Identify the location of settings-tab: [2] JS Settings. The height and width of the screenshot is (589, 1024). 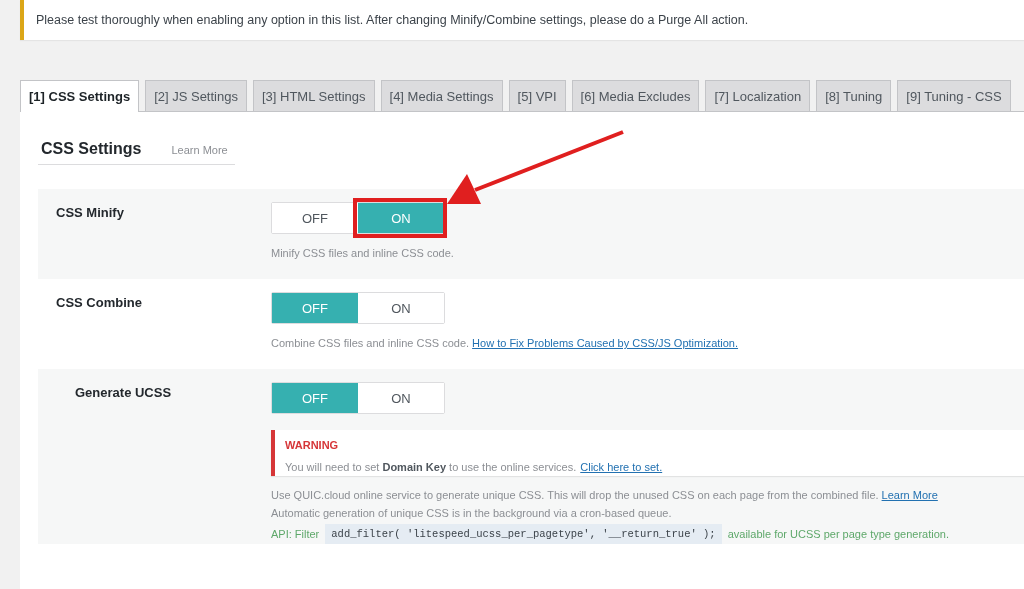
(196, 95).